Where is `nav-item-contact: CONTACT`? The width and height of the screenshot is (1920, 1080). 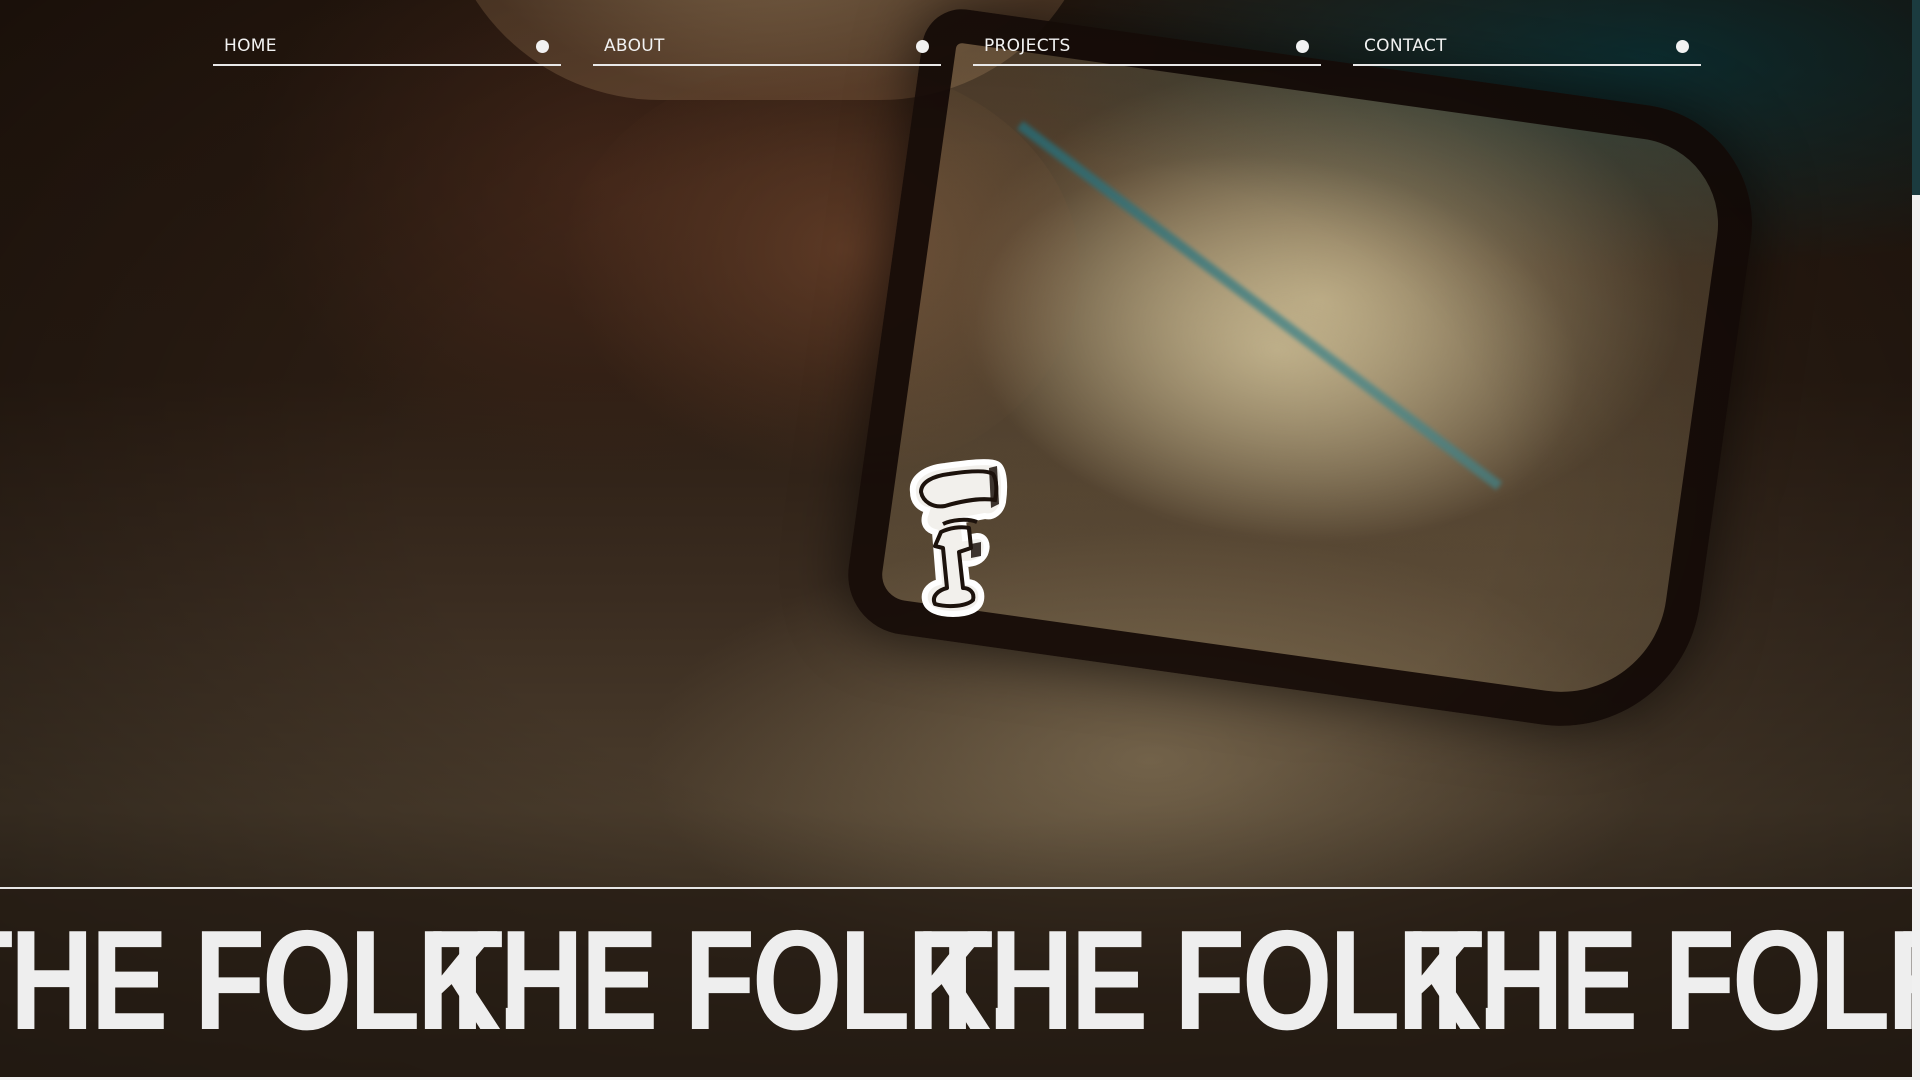 nav-item-contact: CONTACT is located at coordinates (1527, 48).